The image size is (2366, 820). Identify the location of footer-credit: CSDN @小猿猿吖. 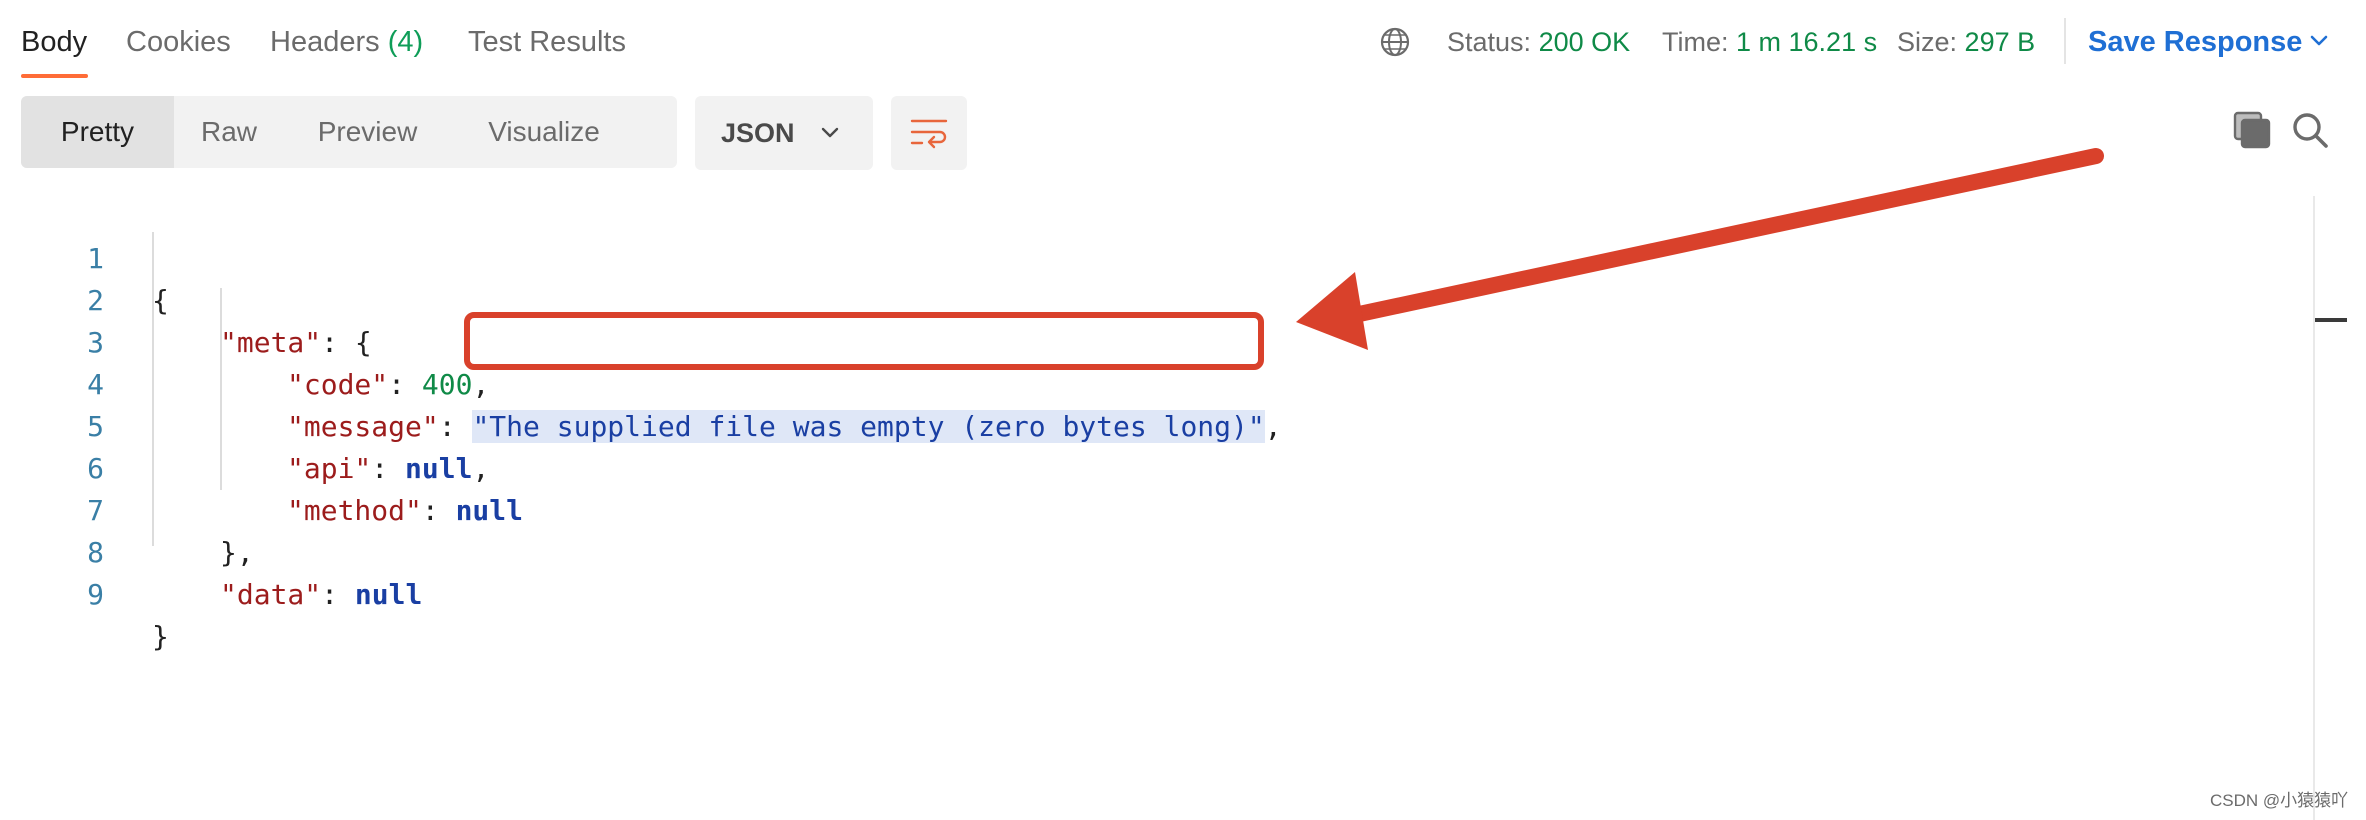
(2279, 800).